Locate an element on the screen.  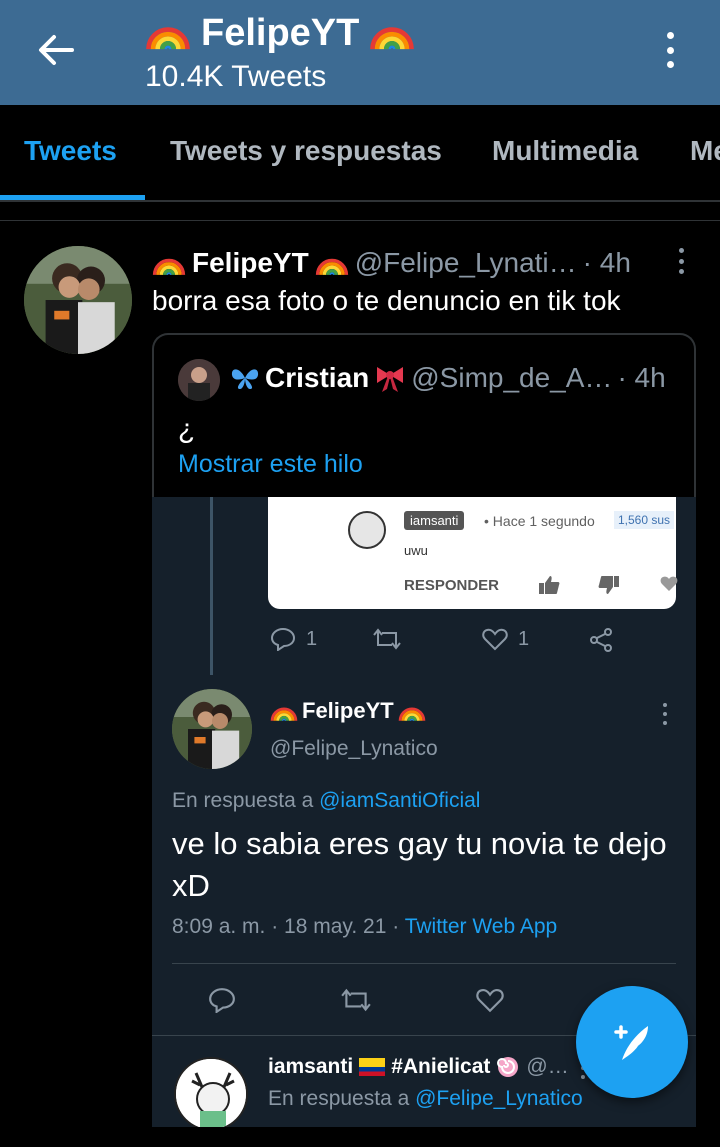
yt-comment-time: • Hace 1 segundo is located at coordinates (539, 521).